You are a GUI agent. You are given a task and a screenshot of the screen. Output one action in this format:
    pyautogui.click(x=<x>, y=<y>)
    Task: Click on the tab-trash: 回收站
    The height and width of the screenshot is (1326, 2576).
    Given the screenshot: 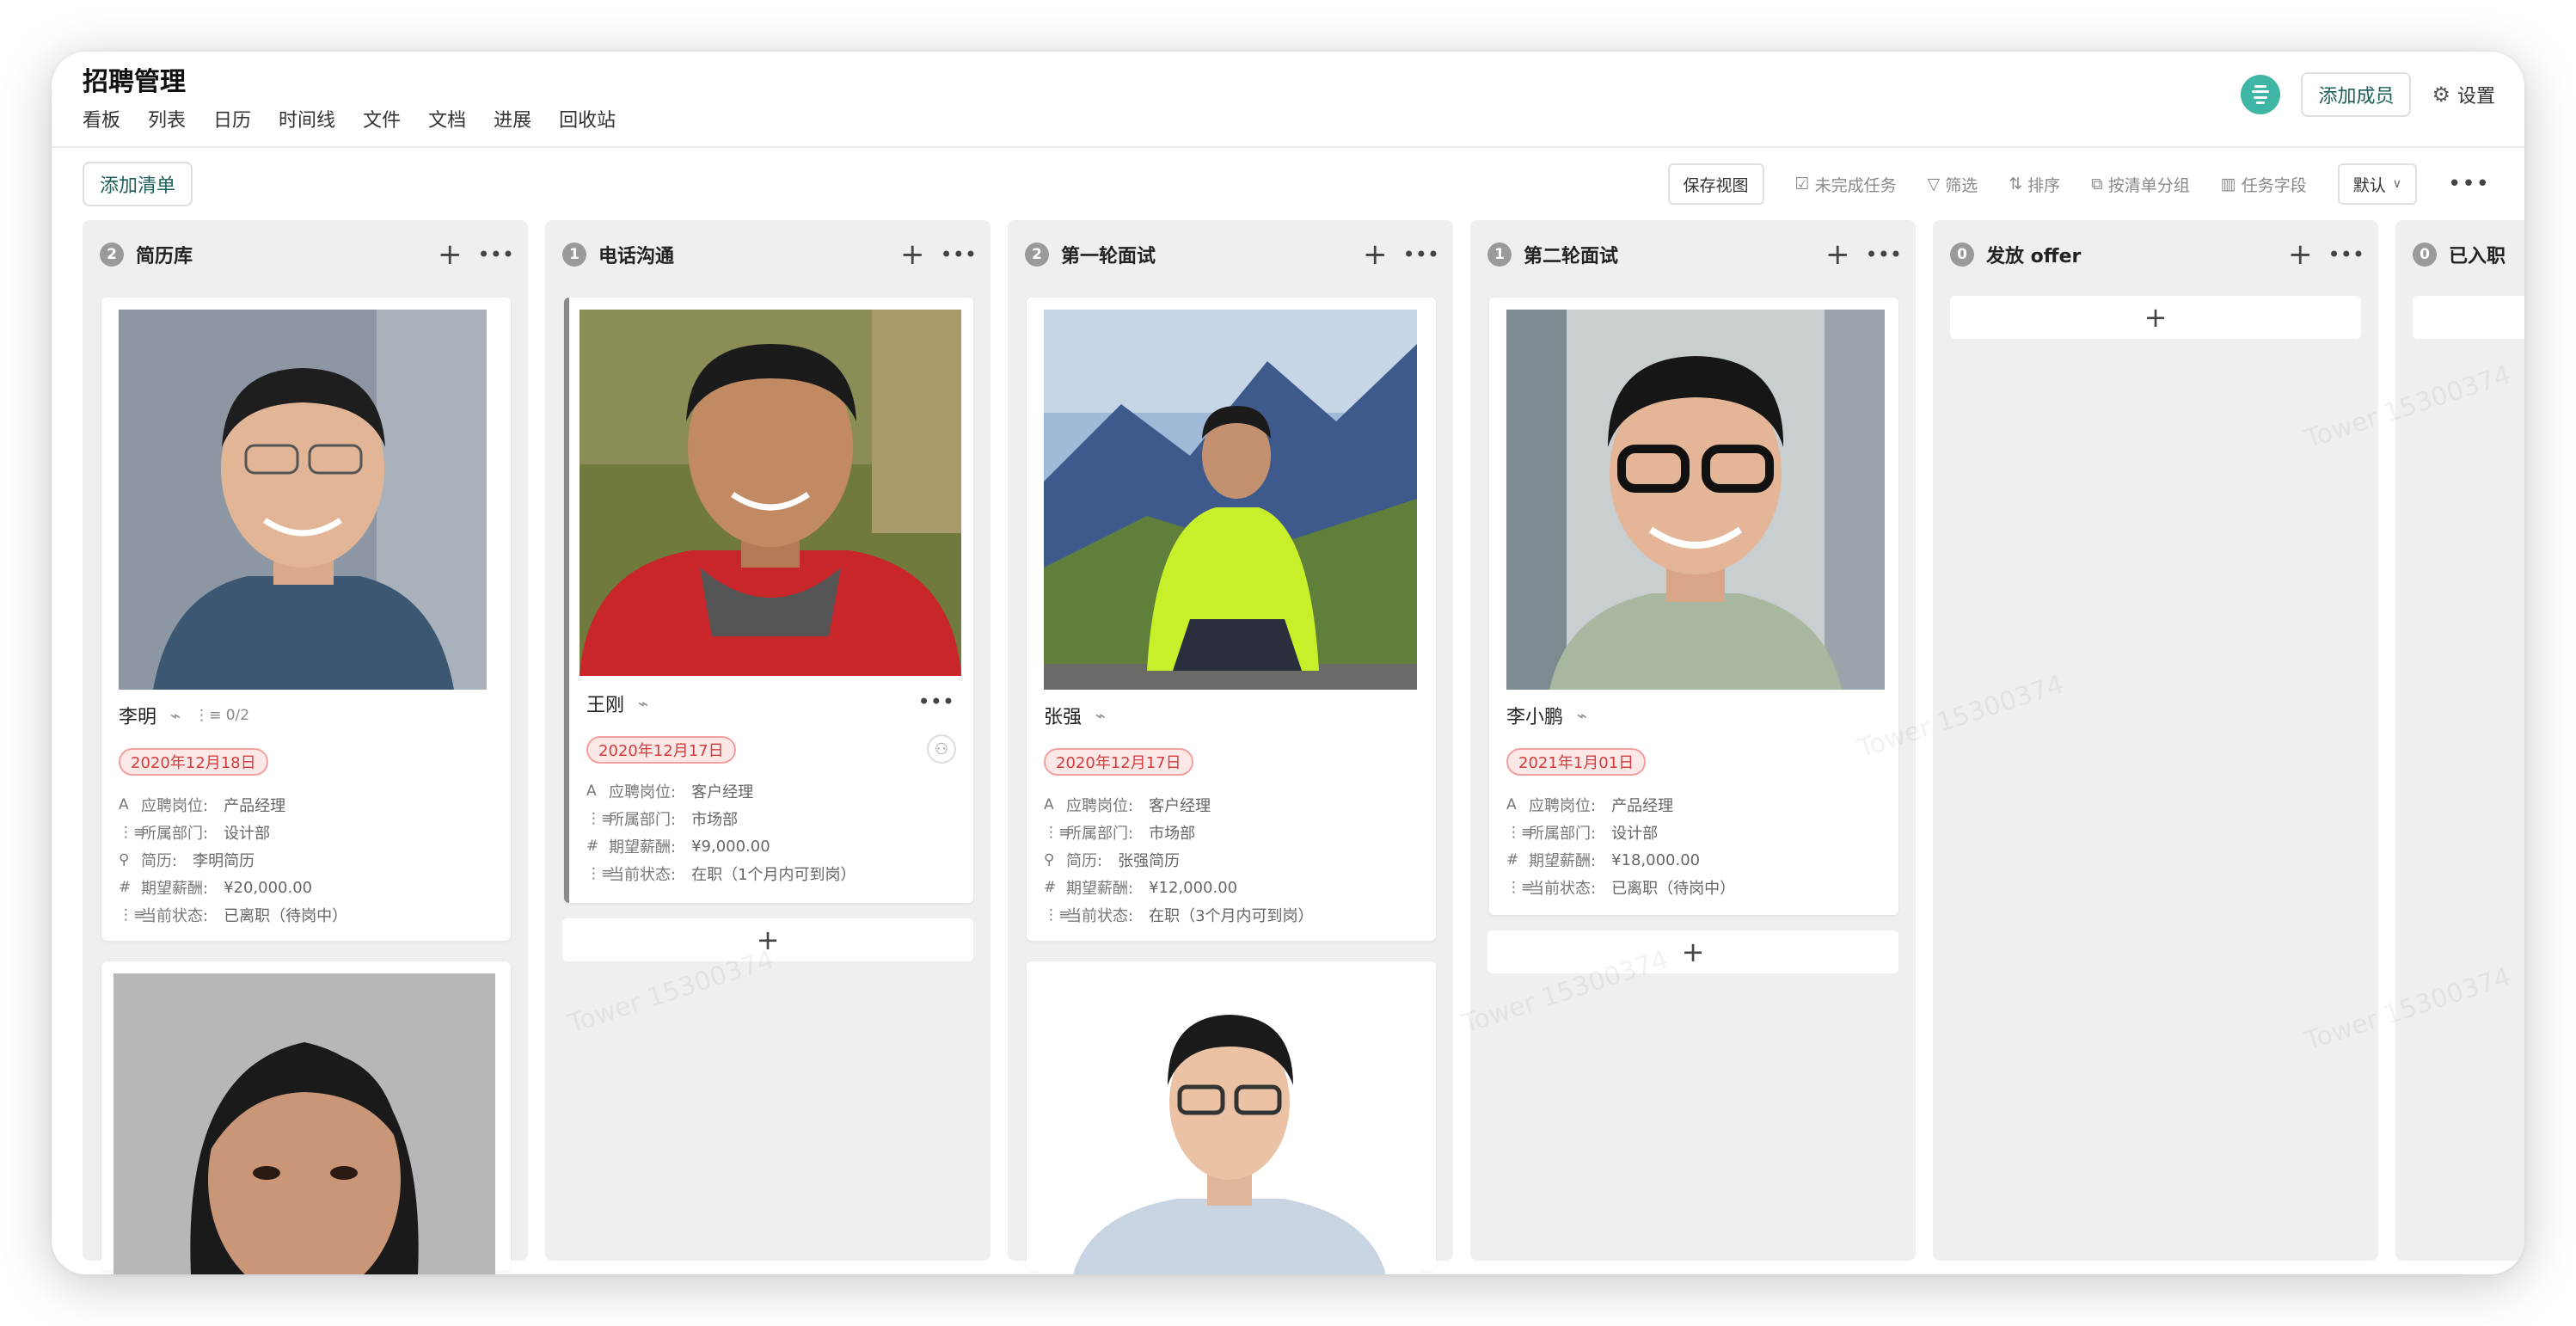 What is the action you would take?
    pyautogui.click(x=587, y=119)
    